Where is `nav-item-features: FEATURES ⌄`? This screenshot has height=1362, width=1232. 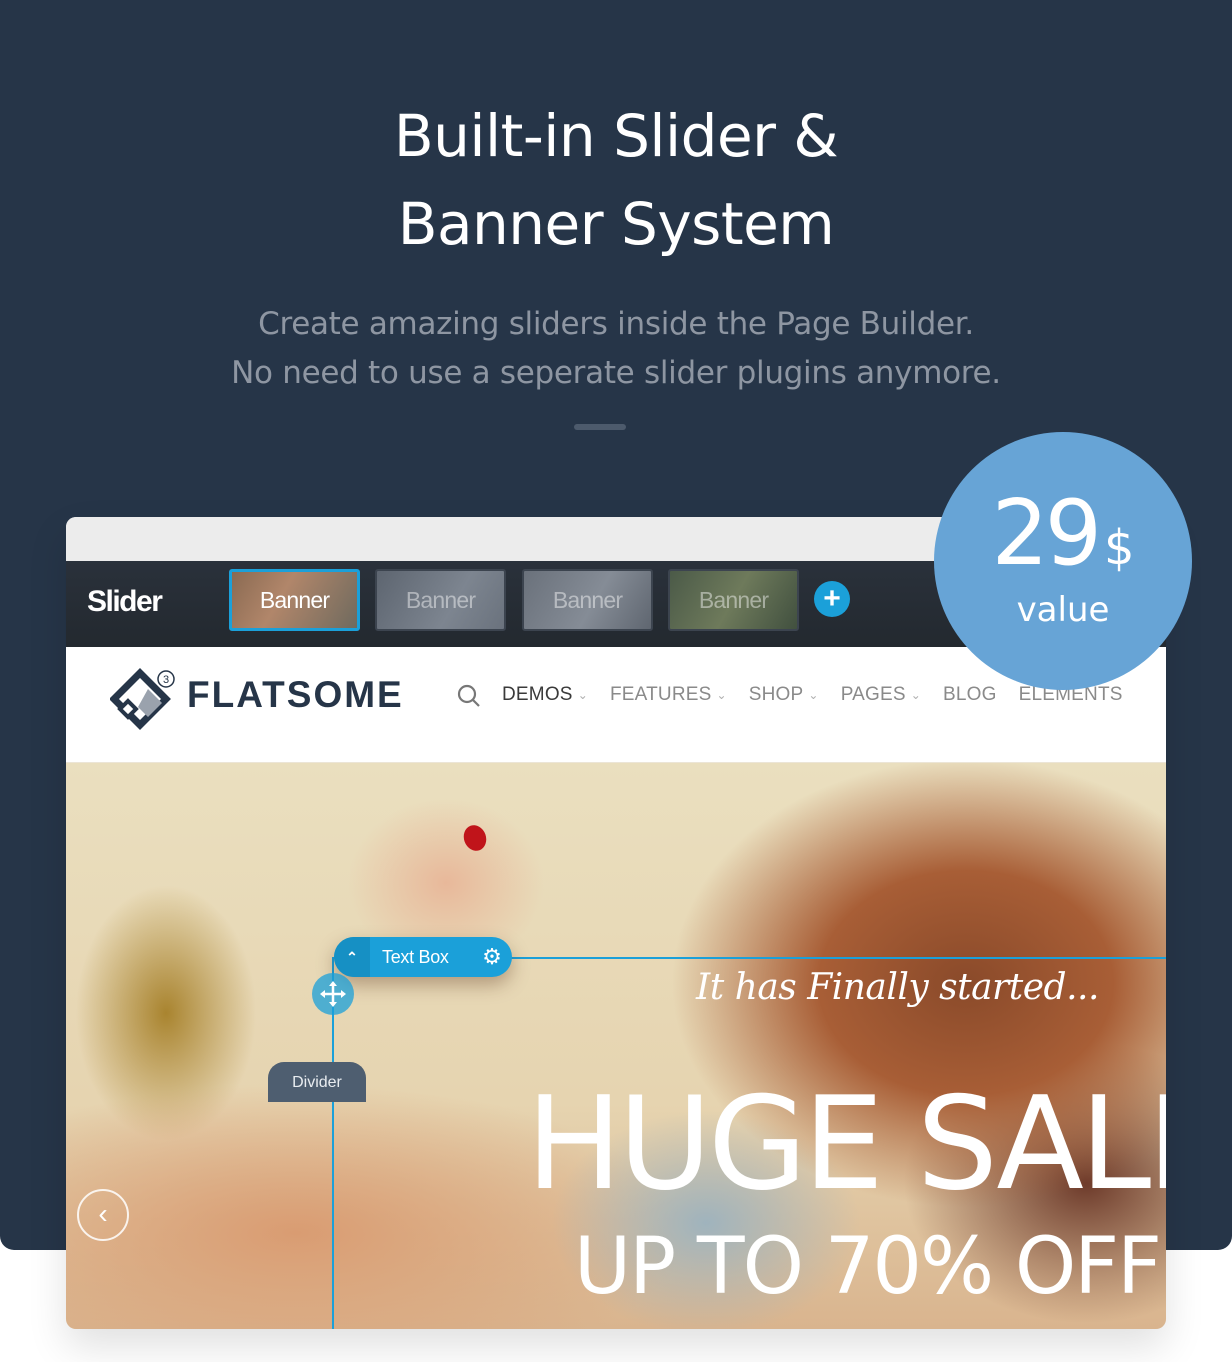
nav-item-features: FEATURES ⌄ is located at coordinates (668, 695).